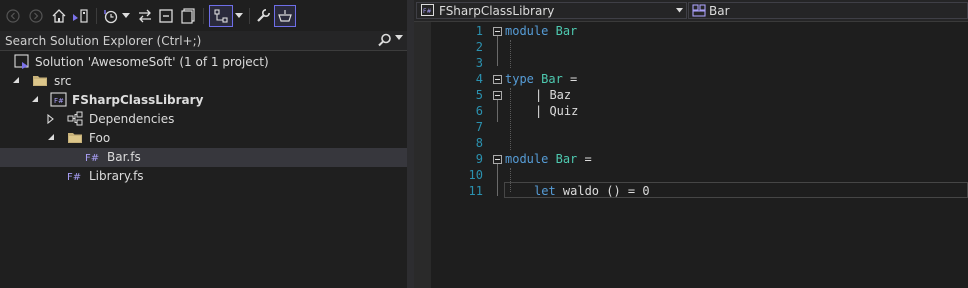  I want to click on tree-item-label: Bar.fs, so click(124, 157).